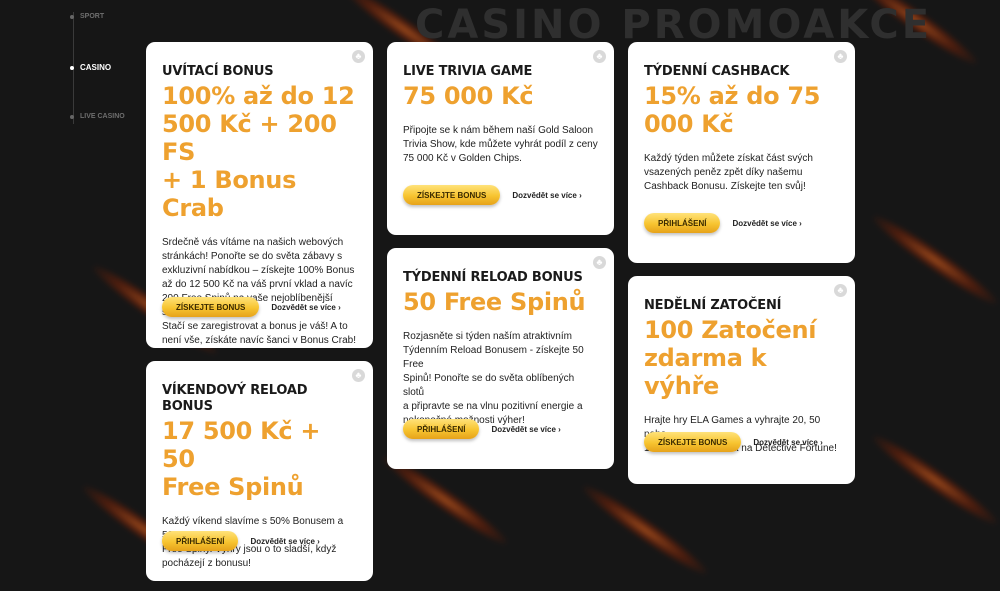 Image resolution: width=1000 pixels, height=591 pixels. Describe the element at coordinates (498, 130) in the screenshot. I see `desc-line: Připojte se k nám během naší Gold Saloon` at that location.